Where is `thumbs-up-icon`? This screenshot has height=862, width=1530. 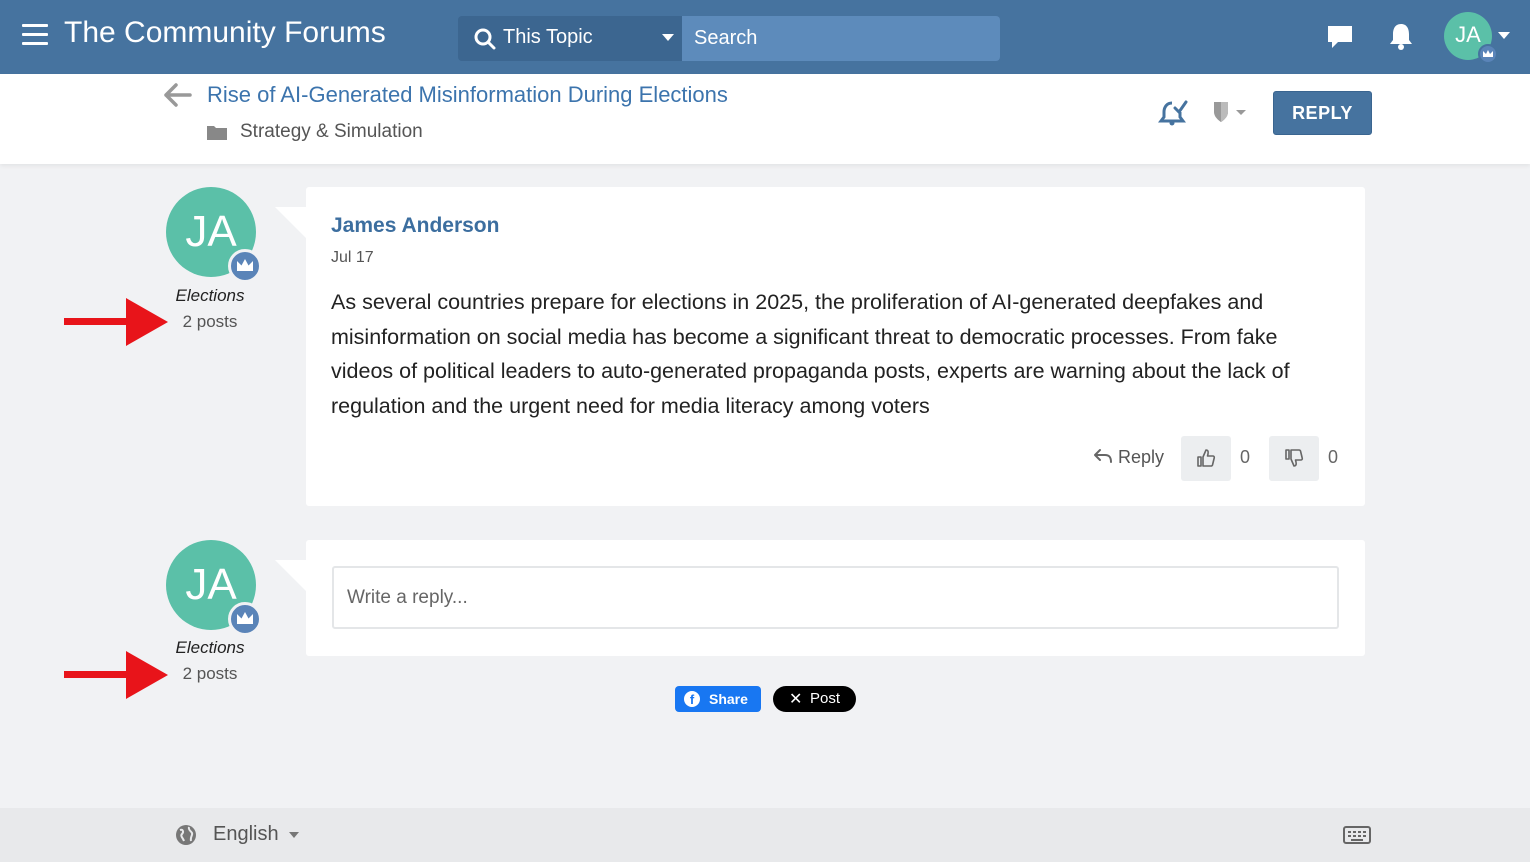 thumbs-up-icon is located at coordinates (1206, 458).